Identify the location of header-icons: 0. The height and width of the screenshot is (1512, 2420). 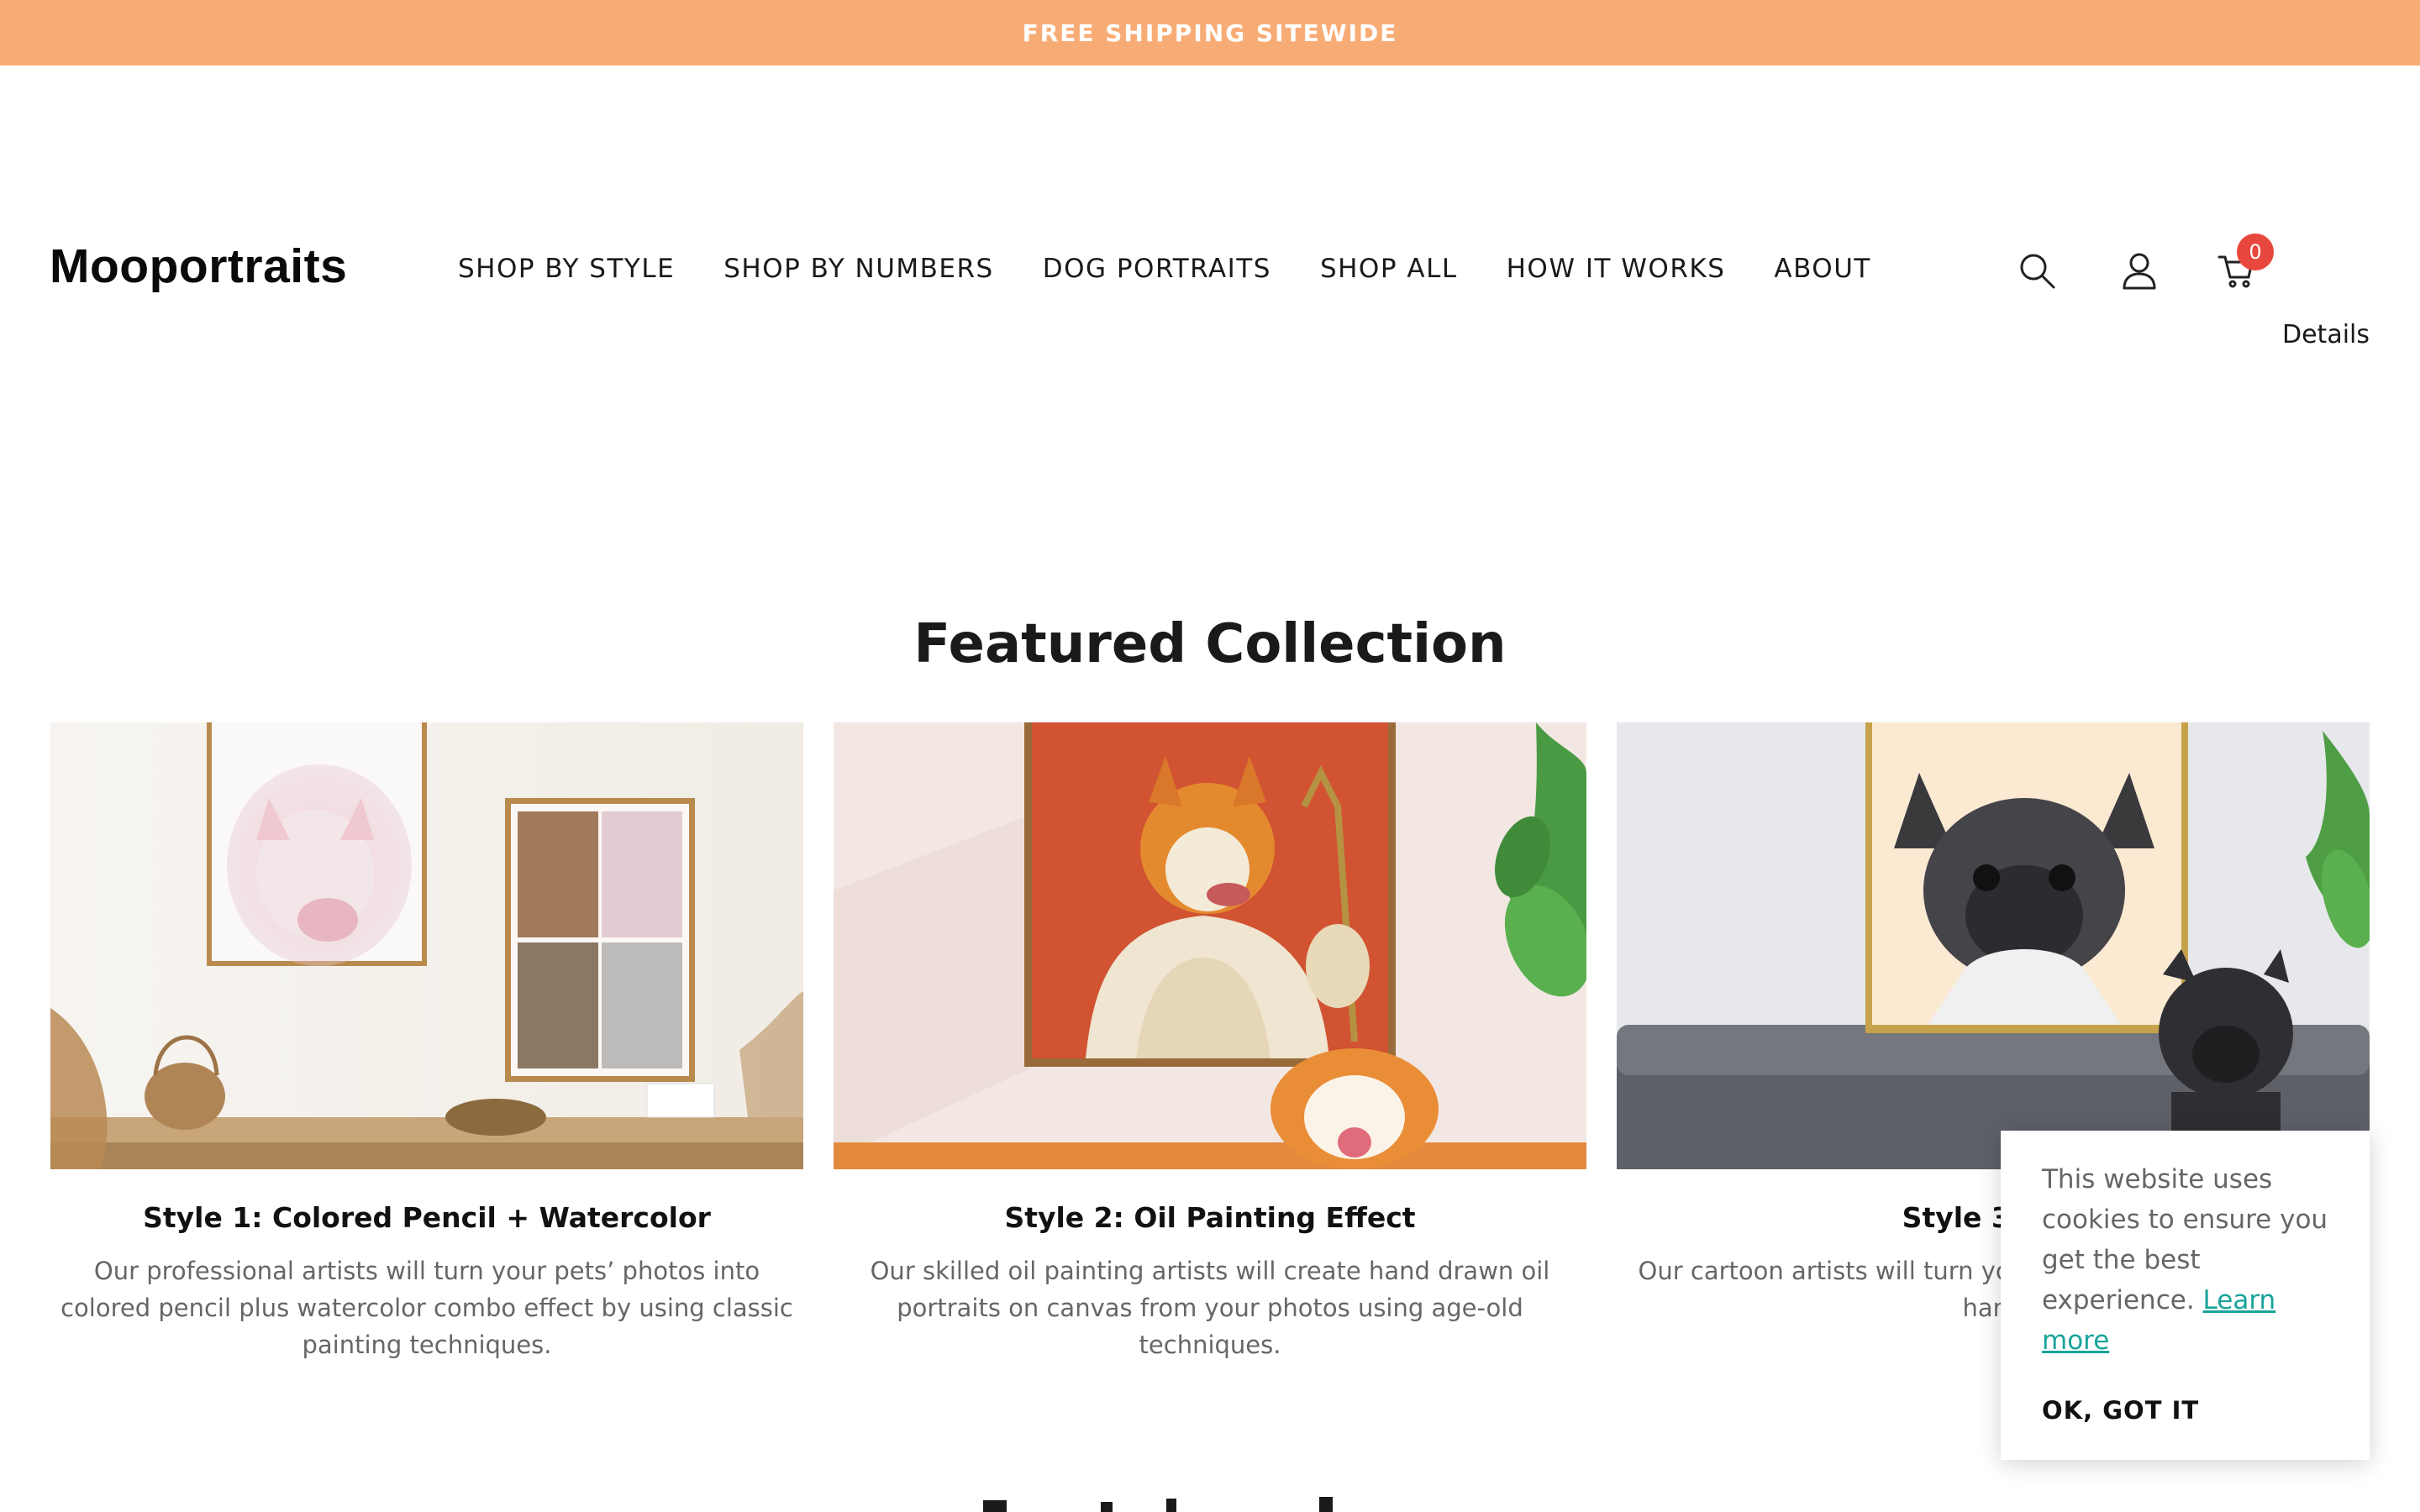
(2146, 262).